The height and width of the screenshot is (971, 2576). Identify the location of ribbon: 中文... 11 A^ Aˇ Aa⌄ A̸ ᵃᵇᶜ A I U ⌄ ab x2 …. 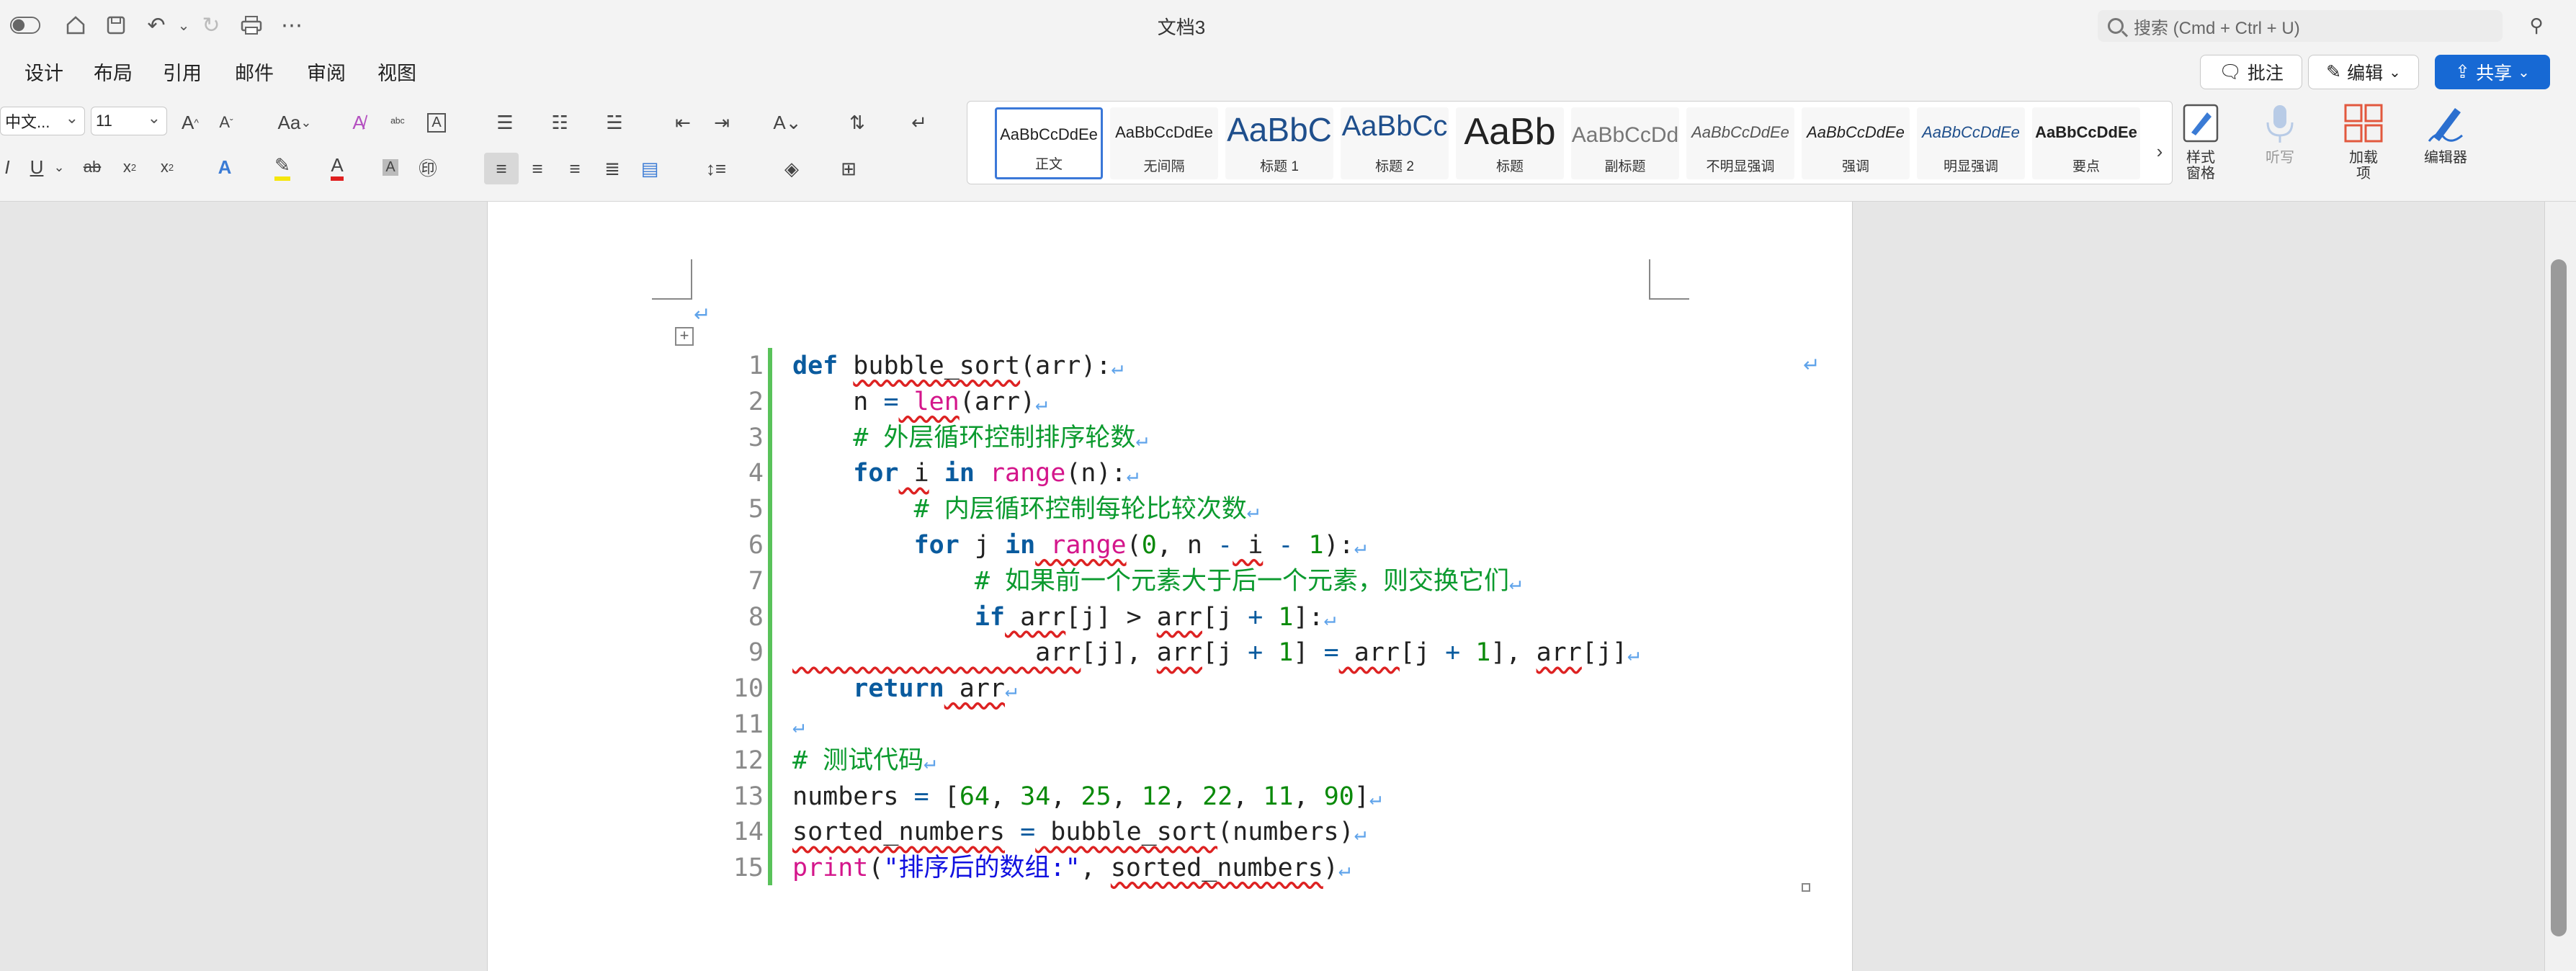
(1288, 148).